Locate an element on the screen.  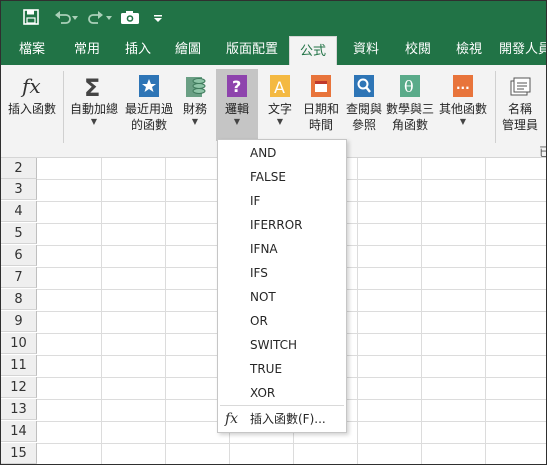
menu-item-true: TRUE is located at coordinates (282, 369).